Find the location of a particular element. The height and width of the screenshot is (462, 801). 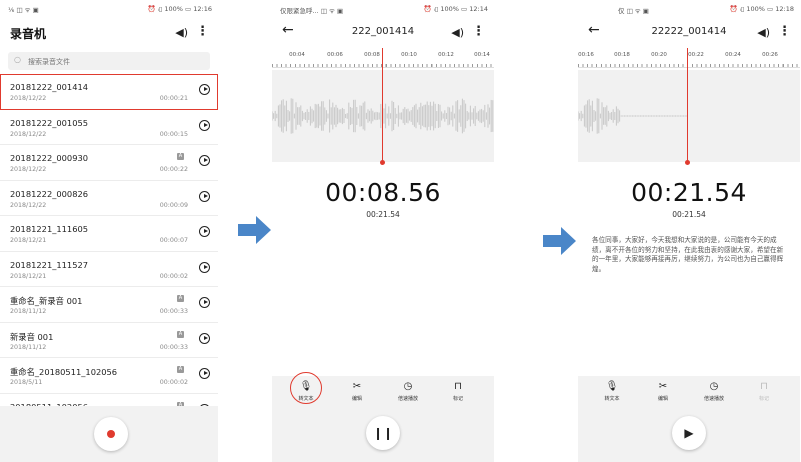

tool-label: 编辑 is located at coordinates (356, 399).